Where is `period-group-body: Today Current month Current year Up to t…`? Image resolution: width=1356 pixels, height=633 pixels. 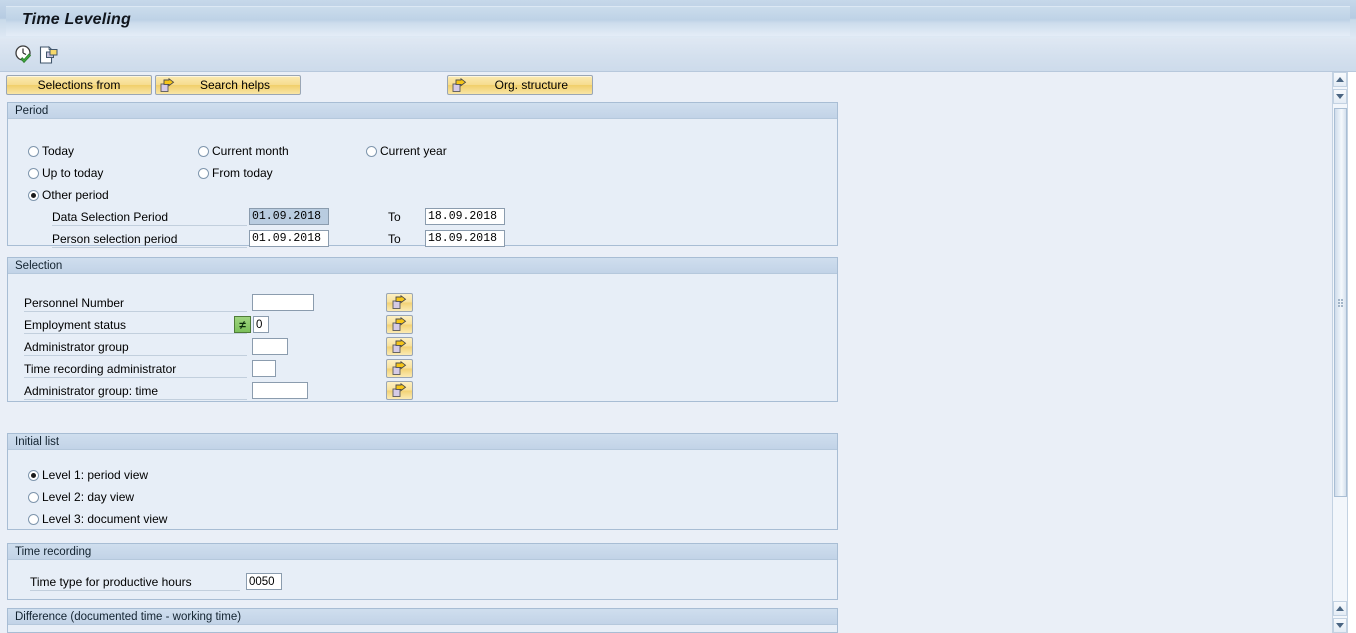
period-group-body: Today Current month Current year Up to t… is located at coordinates (422, 183).